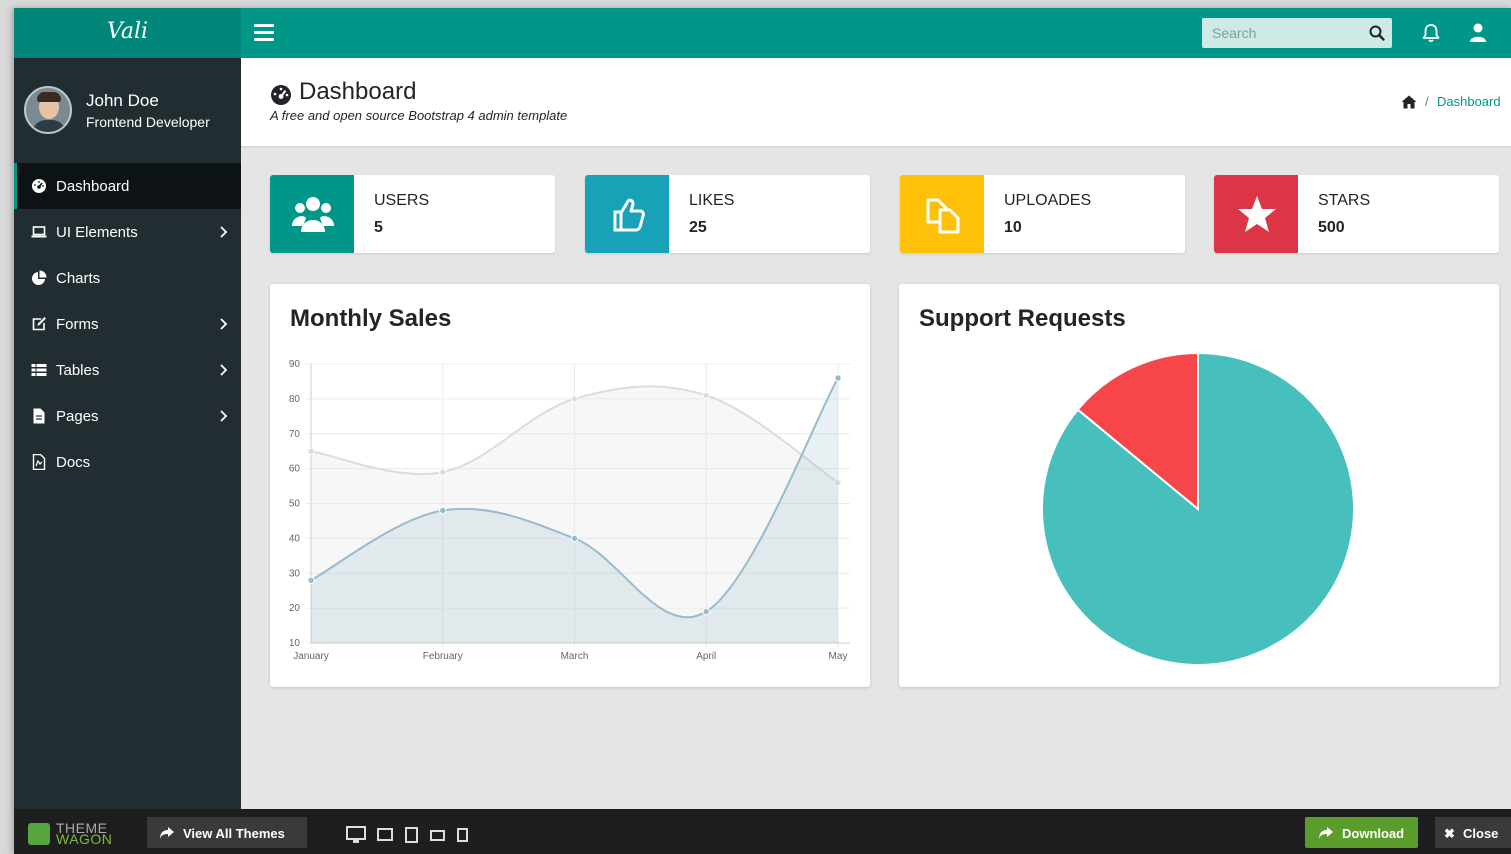 The height and width of the screenshot is (854, 1511). What do you see at coordinates (295, 469) in the screenshot?
I see `y-tick-label: 60` at bounding box center [295, 469].